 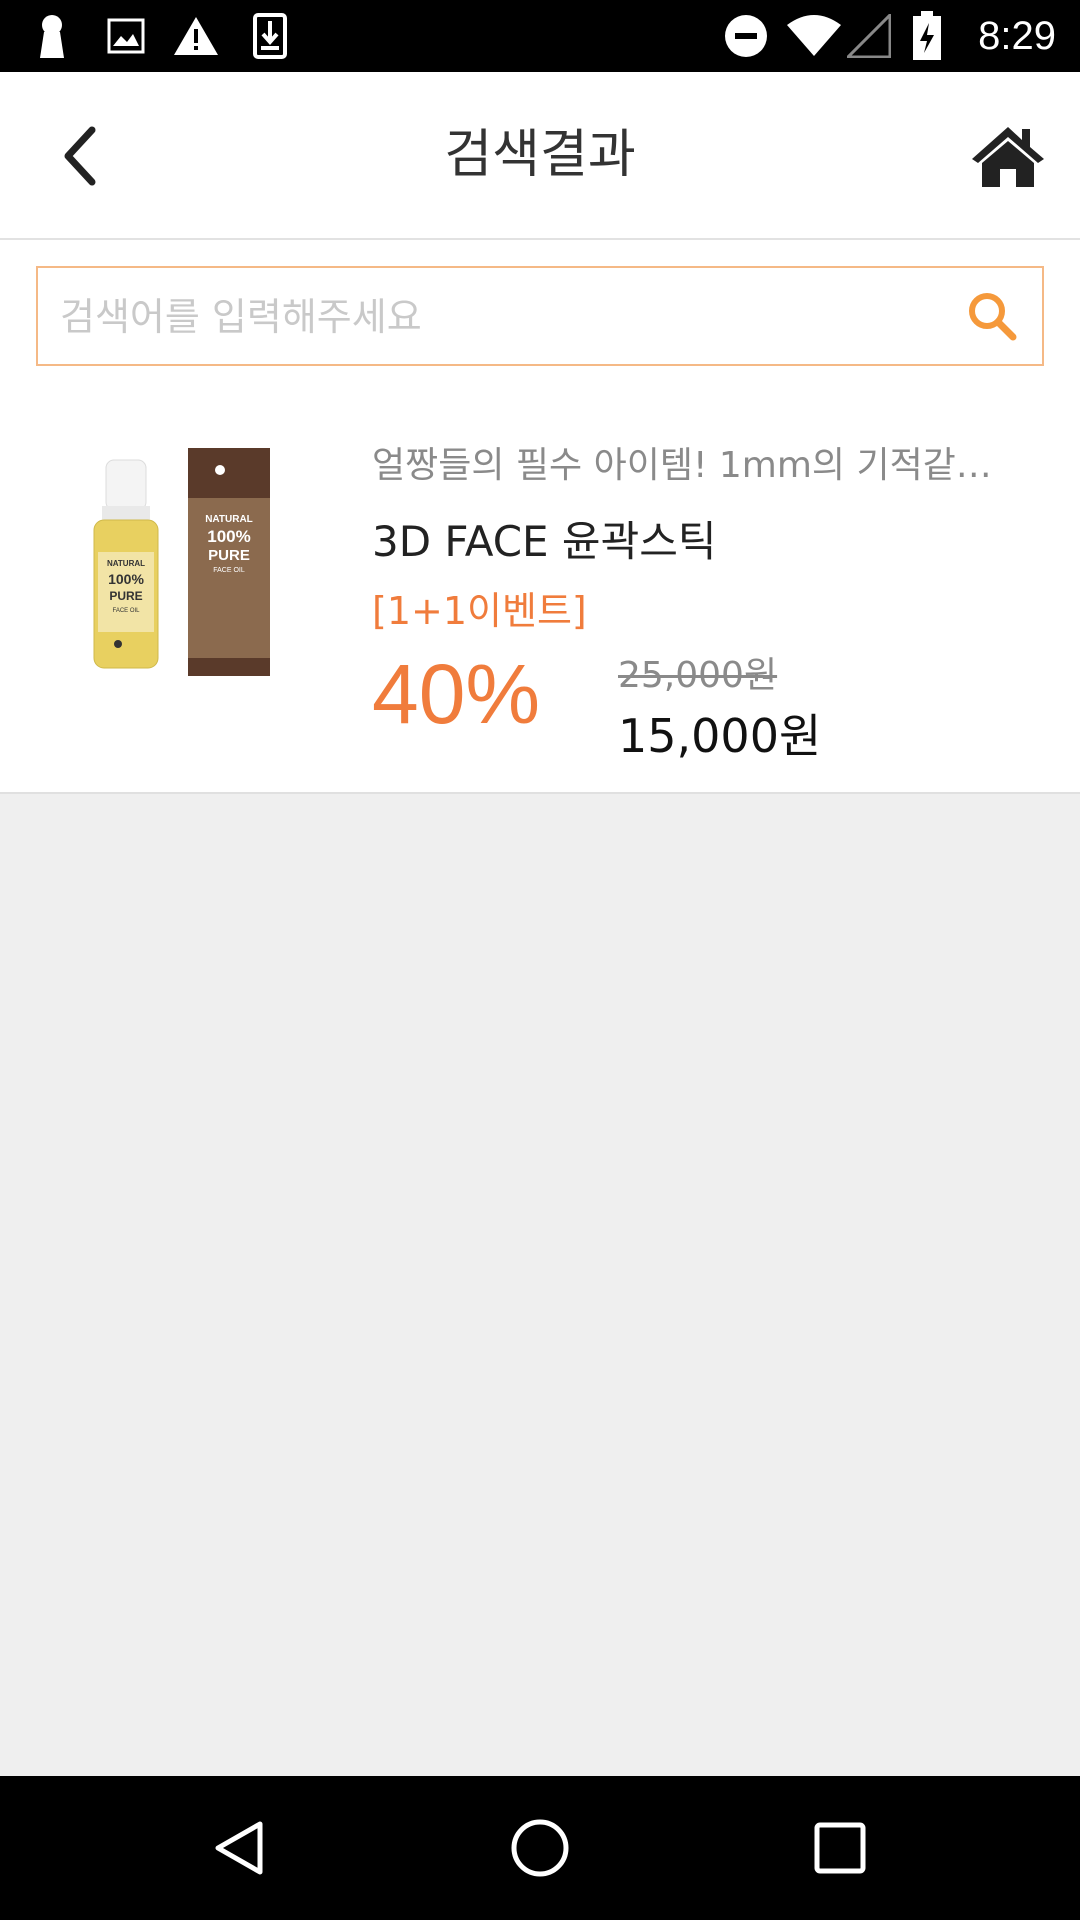 I want to click on app-header: 검색결과, so click(x=540, y=156).